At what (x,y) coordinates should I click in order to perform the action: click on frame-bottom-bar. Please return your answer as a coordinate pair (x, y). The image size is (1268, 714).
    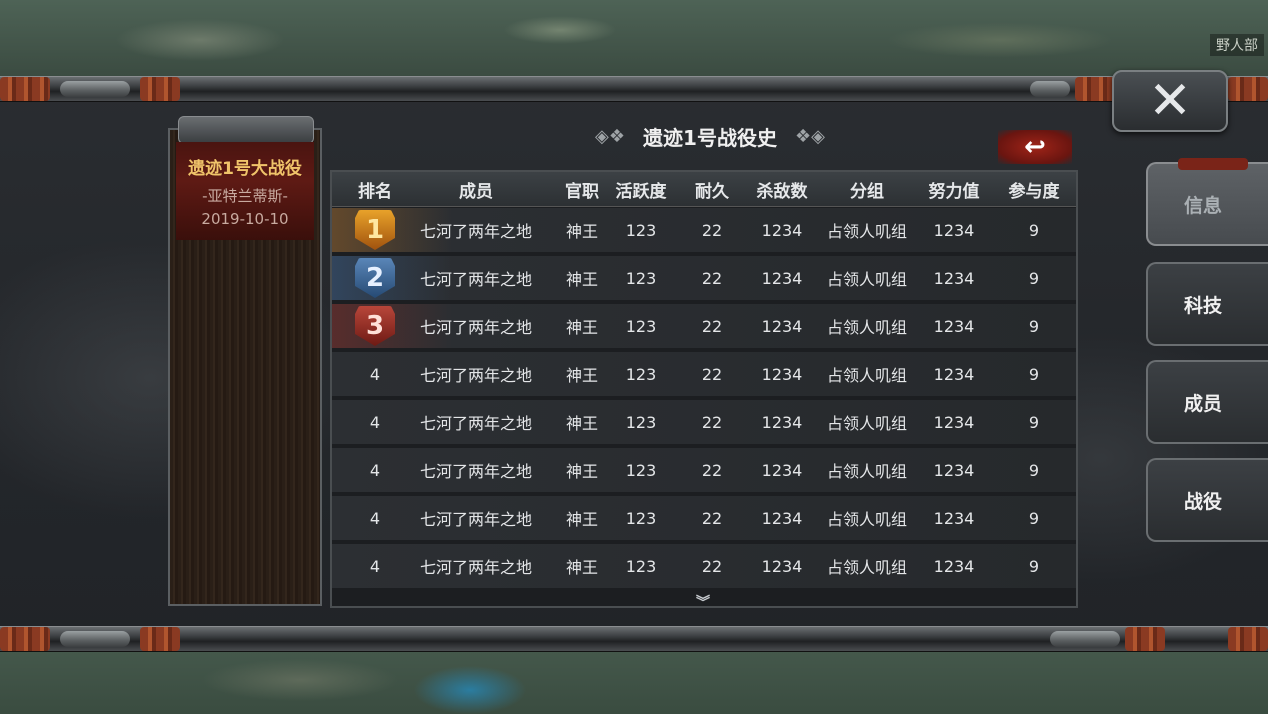
    Looking at the image, I should click on (634, 639).